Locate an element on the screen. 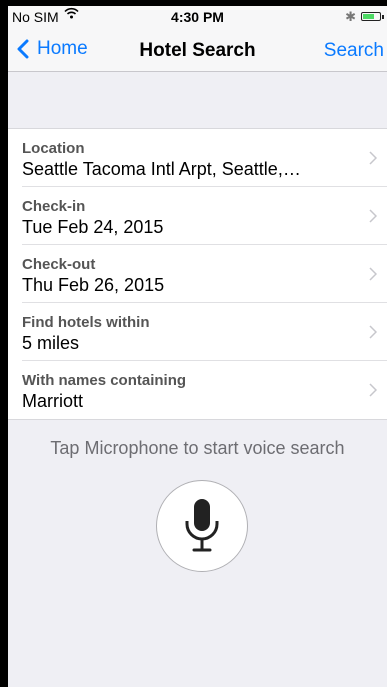 This screenshot has width=387, height=687. row-value: Marriott is located at coordinates (53, 401).